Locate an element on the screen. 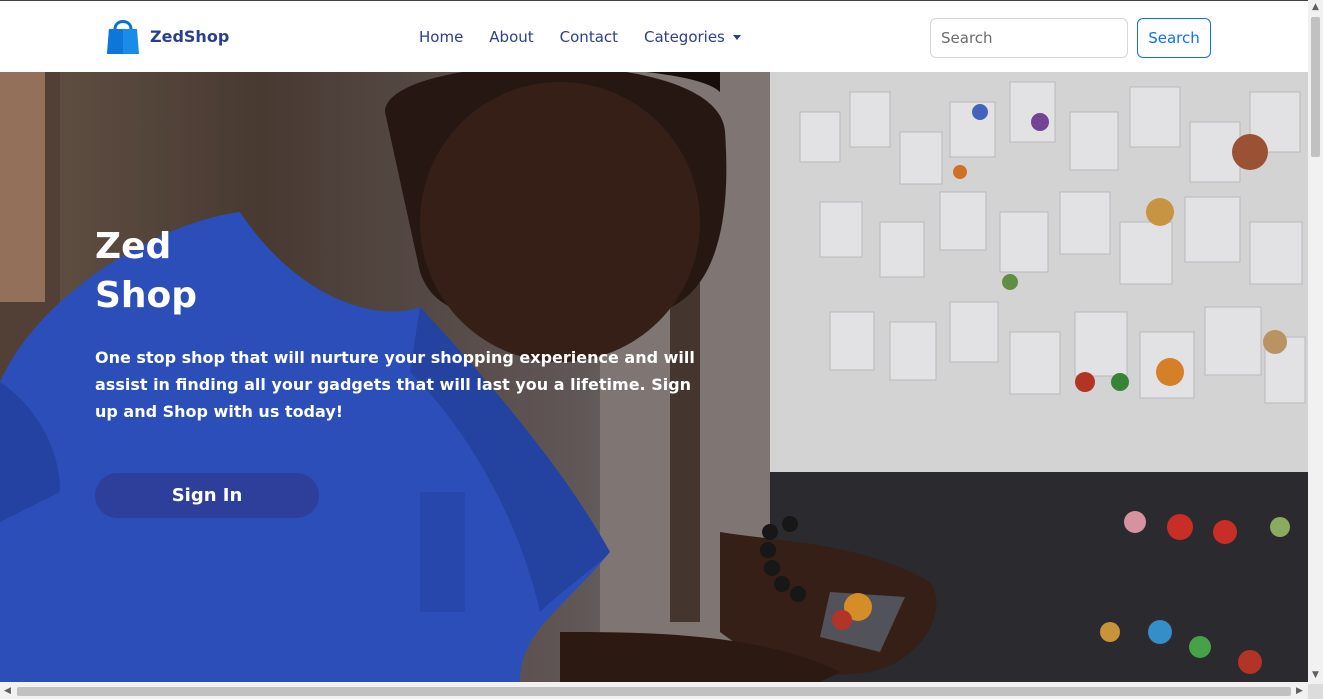  nav-categories-label: Categories is located at coordinates (684, 37).